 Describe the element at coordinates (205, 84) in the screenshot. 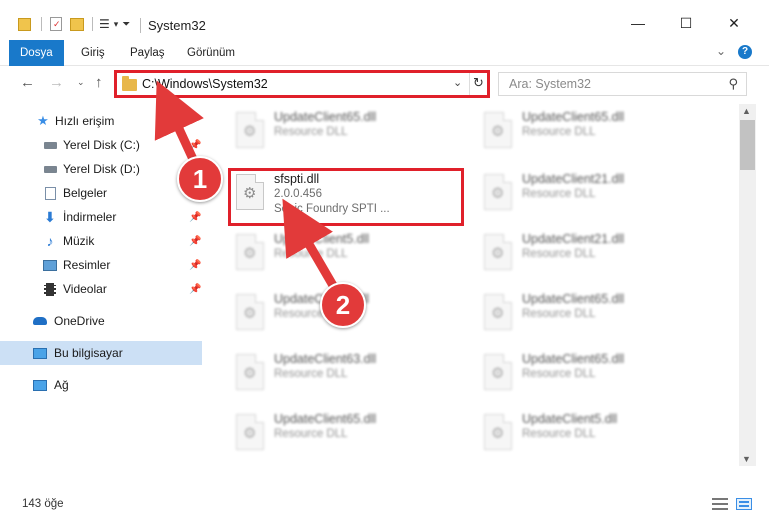

I see `address-path: C:\Windows\System32` at that location.